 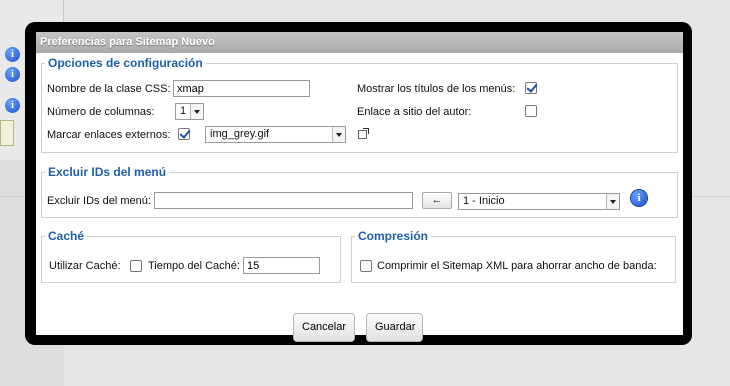 I want to click on menu-item-value: 1 - Inicio, so click(x=484, y=201).